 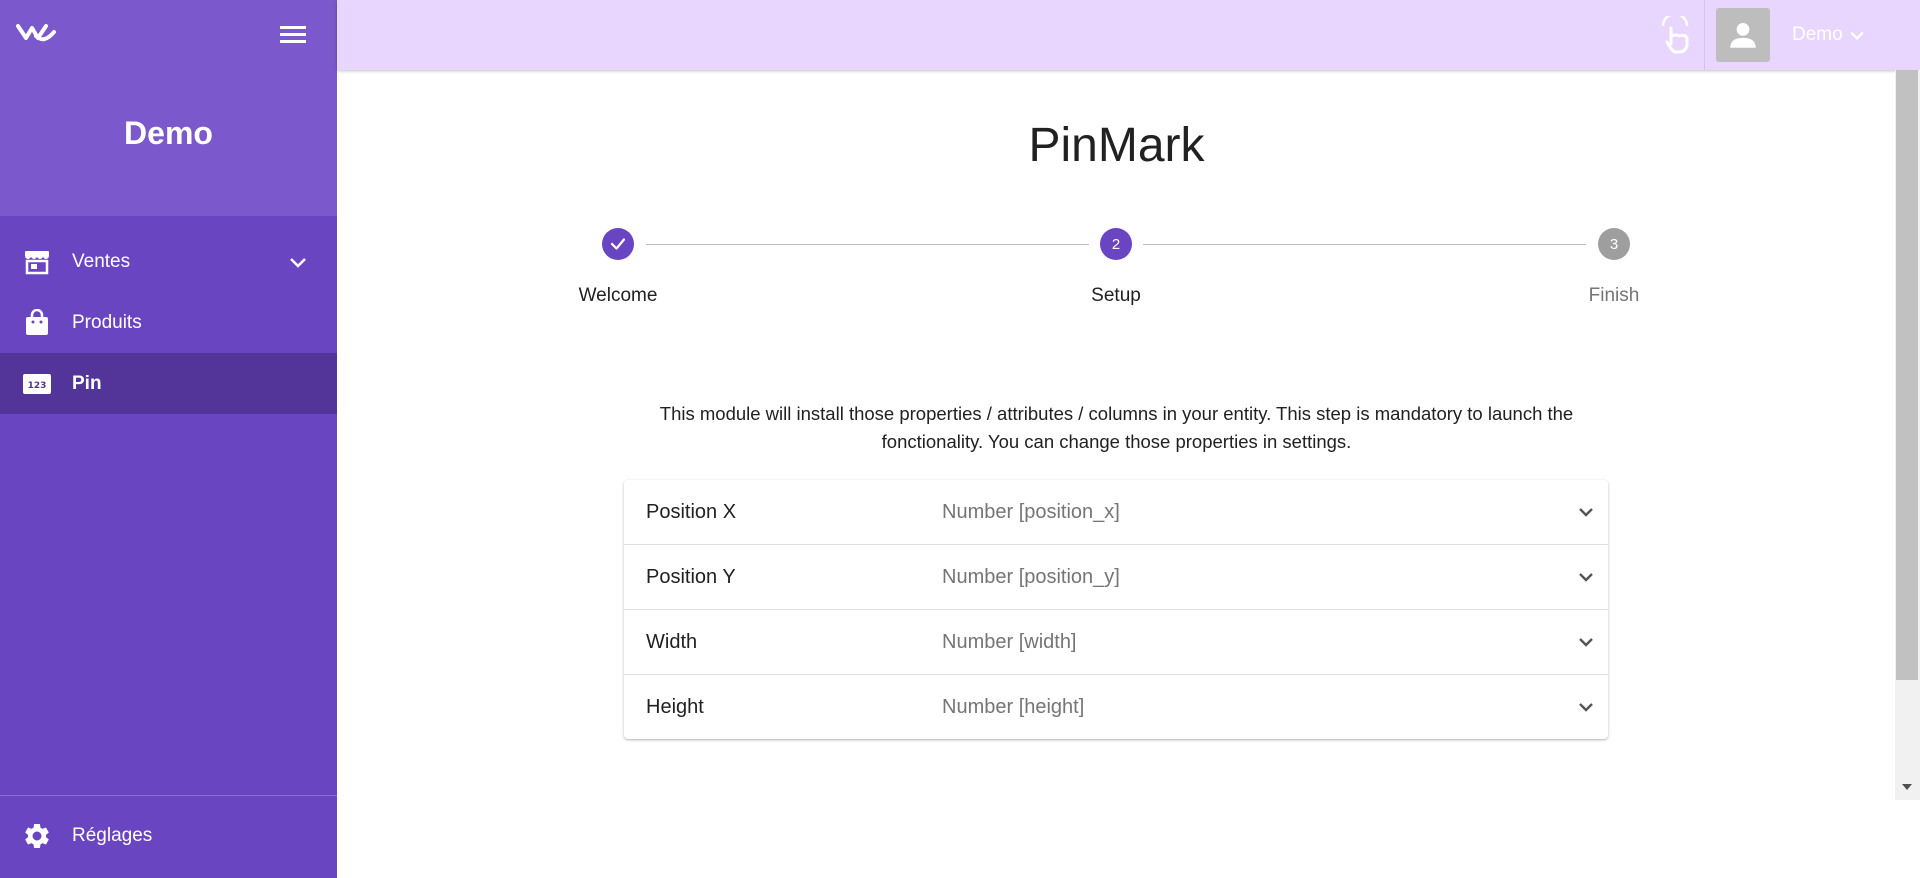 I want to click on sidebar-nav: Ventes Produits 123 Pin, so click(x=168, y=322).